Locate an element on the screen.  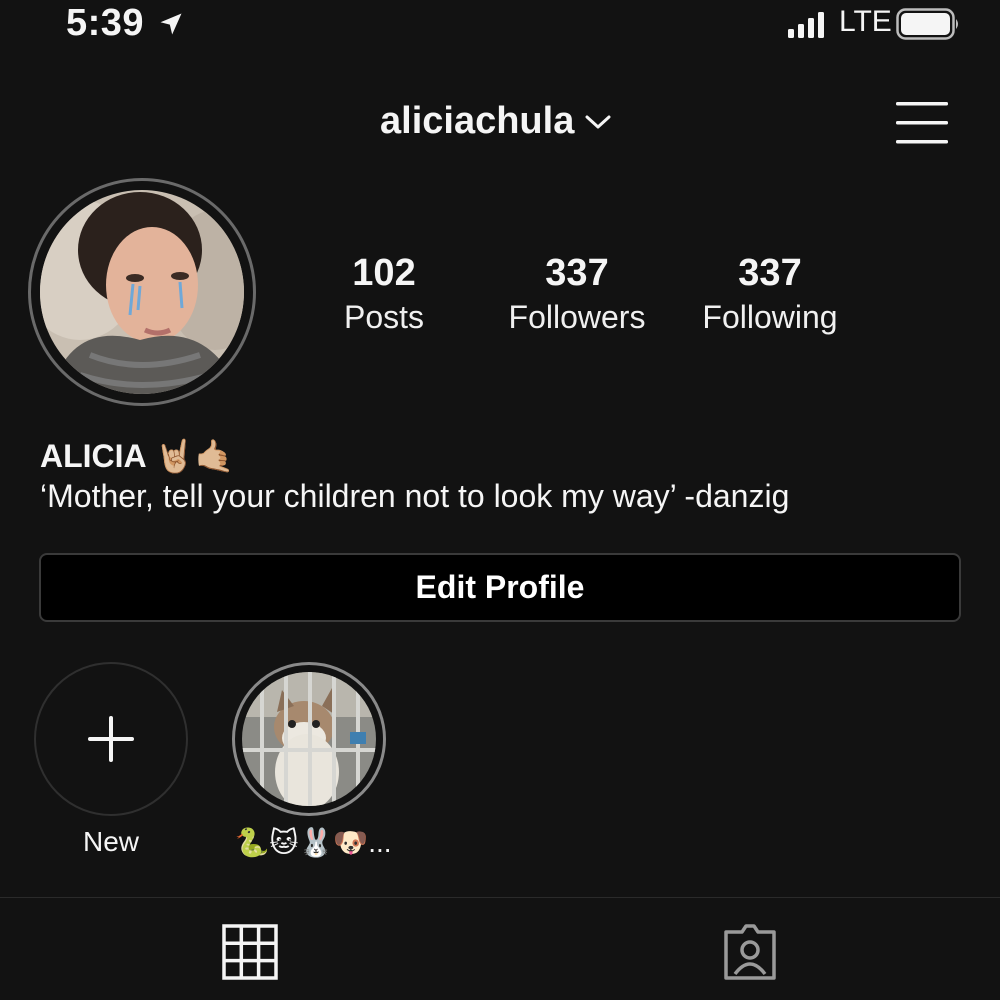
location-arrow-icon is located at coordinates (171, 24).